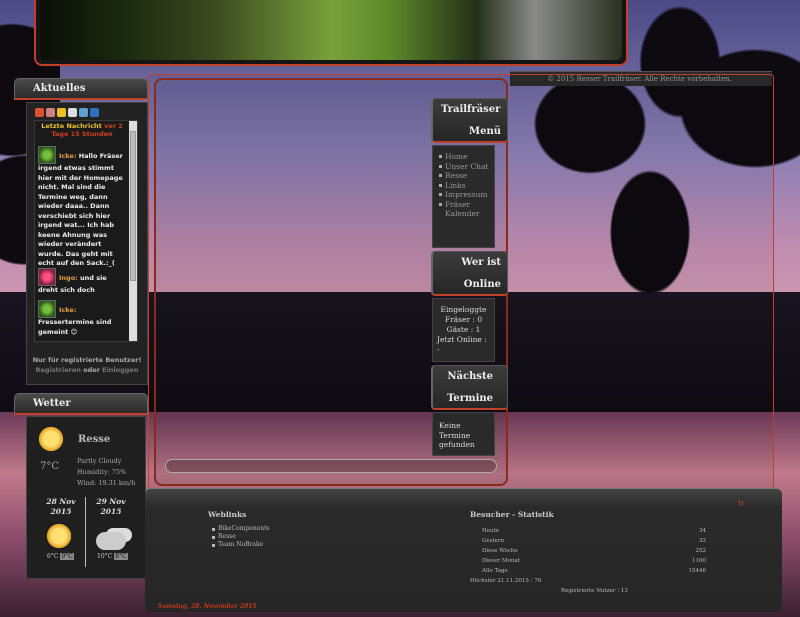  I want to click on menu-title-line2: Menü, so click(485, 131).